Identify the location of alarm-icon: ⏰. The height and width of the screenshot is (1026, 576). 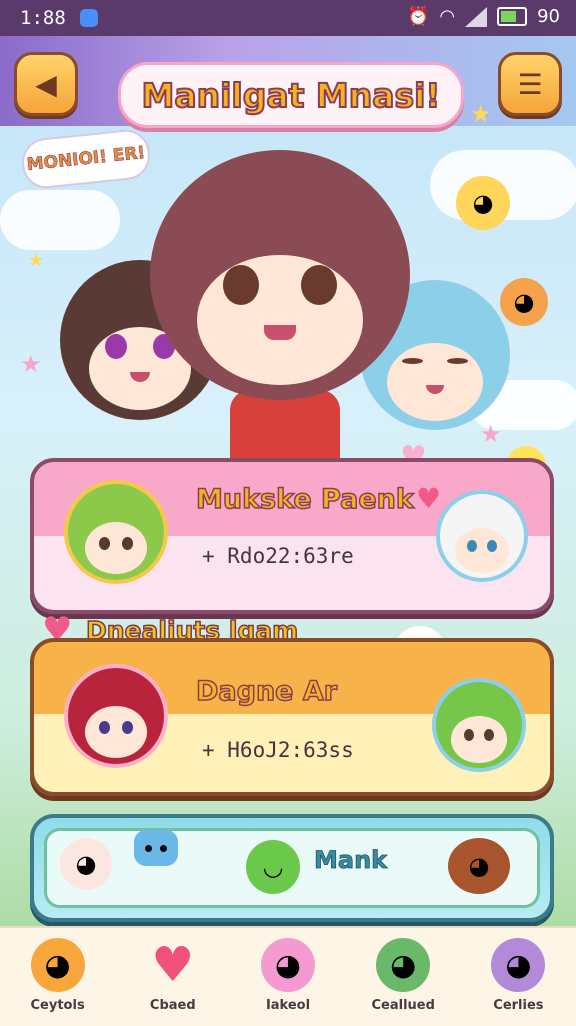
(418, 16).